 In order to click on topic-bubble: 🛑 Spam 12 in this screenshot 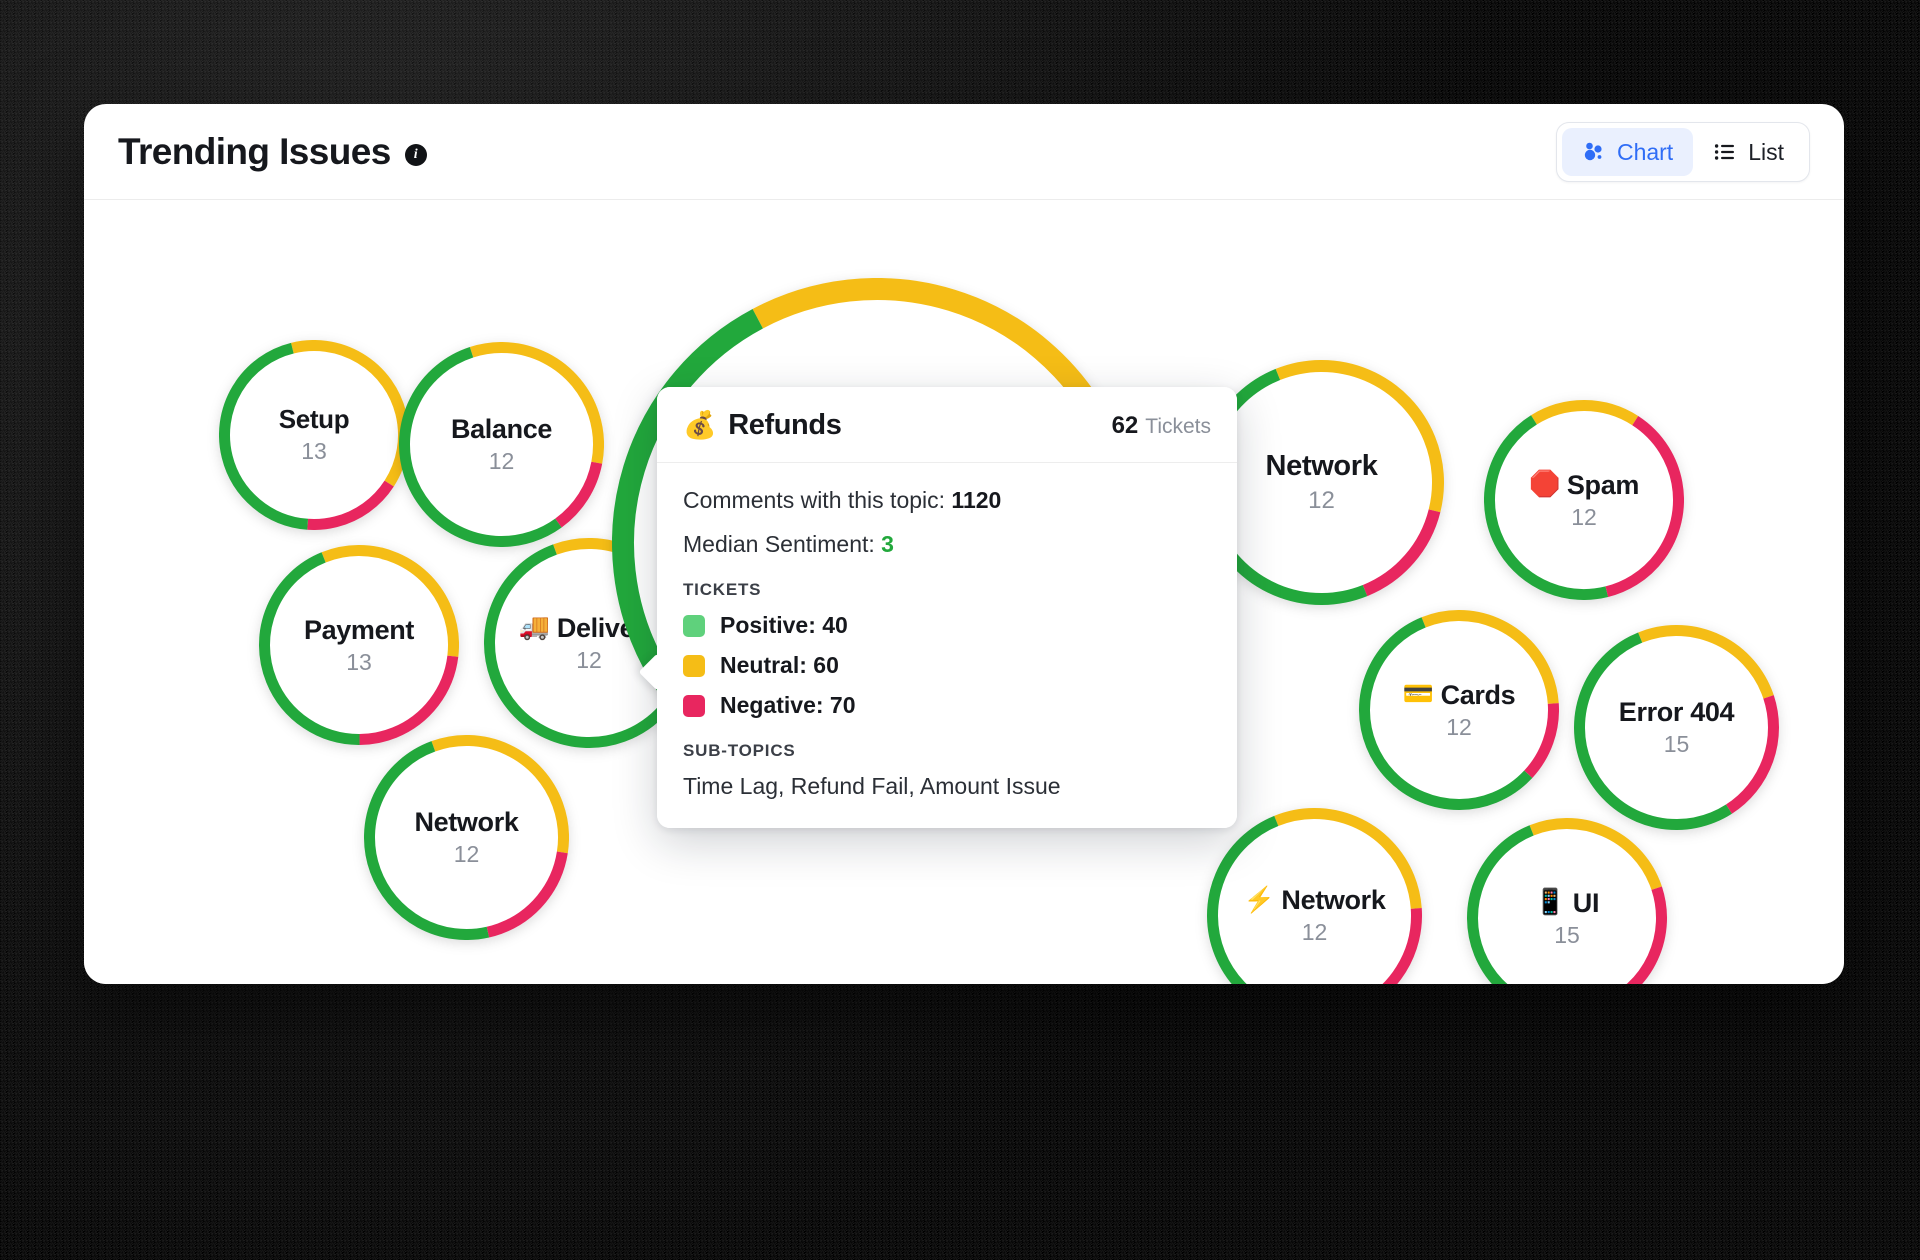, I will do `click(1584, 500)`.